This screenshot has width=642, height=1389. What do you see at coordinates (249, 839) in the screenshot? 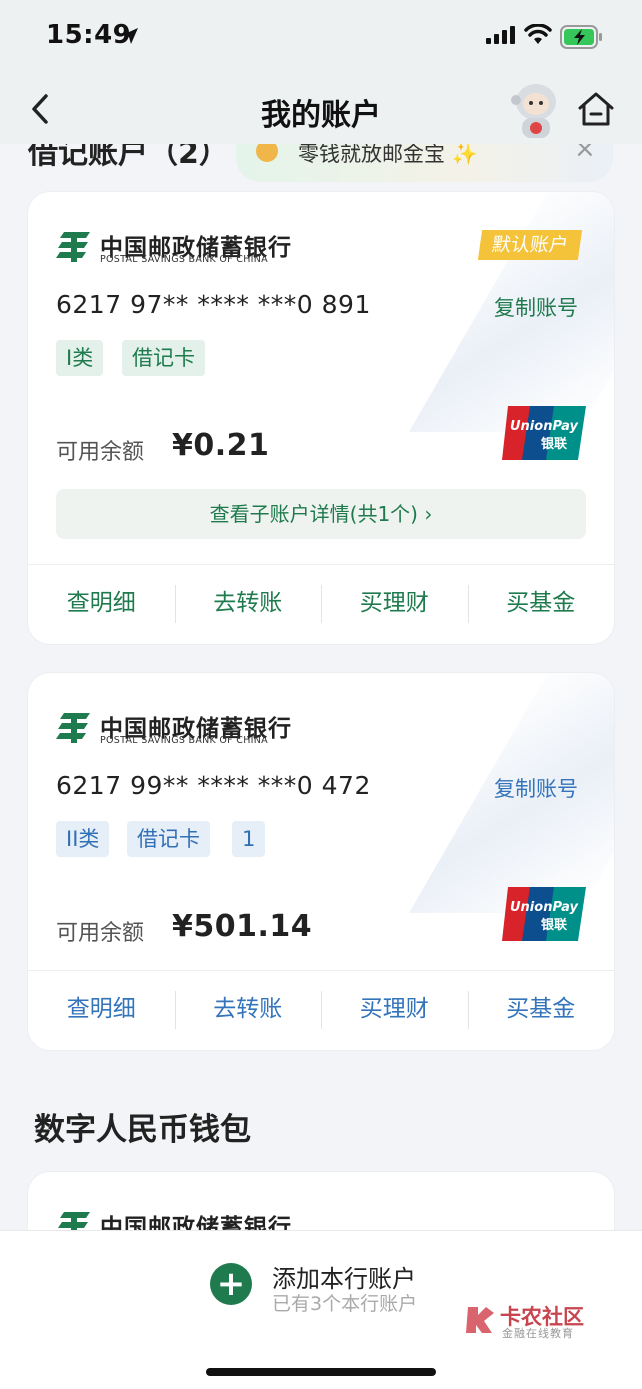
I see `tag-count: 1` at bounding box center [249, 839].